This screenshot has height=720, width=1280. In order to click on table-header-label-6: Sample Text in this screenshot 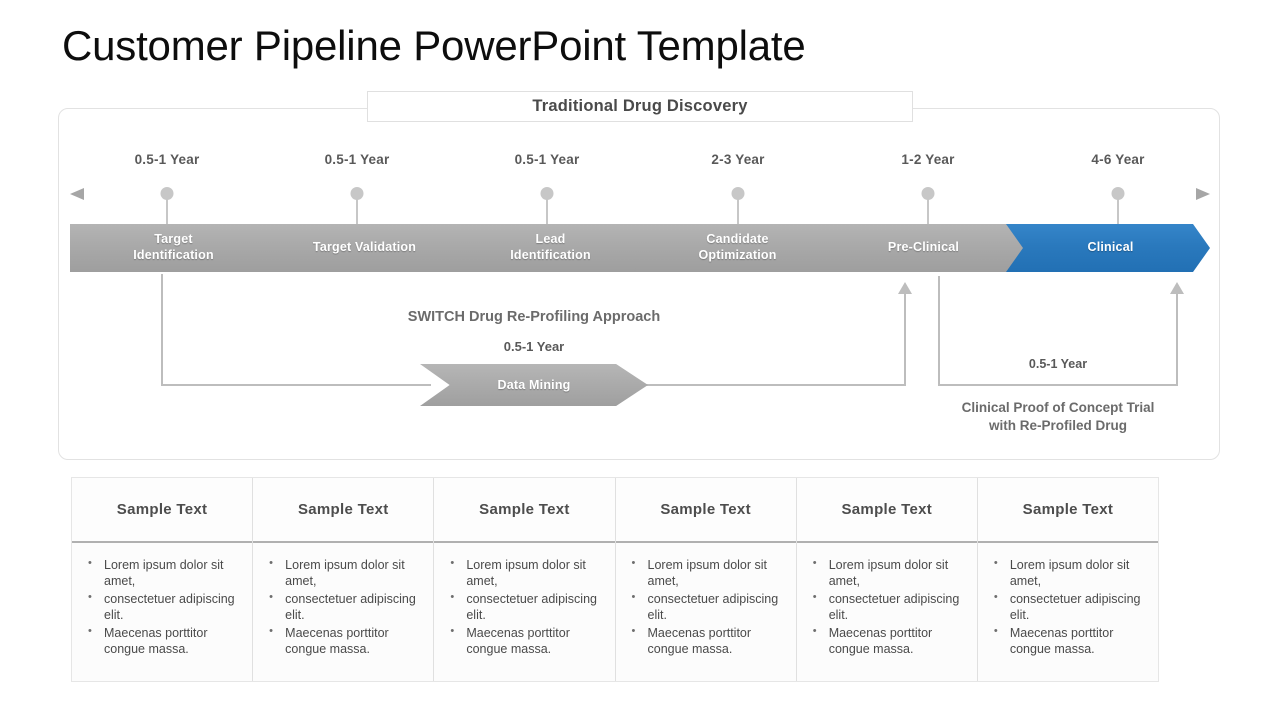, I will do `click(1068, 509)`.